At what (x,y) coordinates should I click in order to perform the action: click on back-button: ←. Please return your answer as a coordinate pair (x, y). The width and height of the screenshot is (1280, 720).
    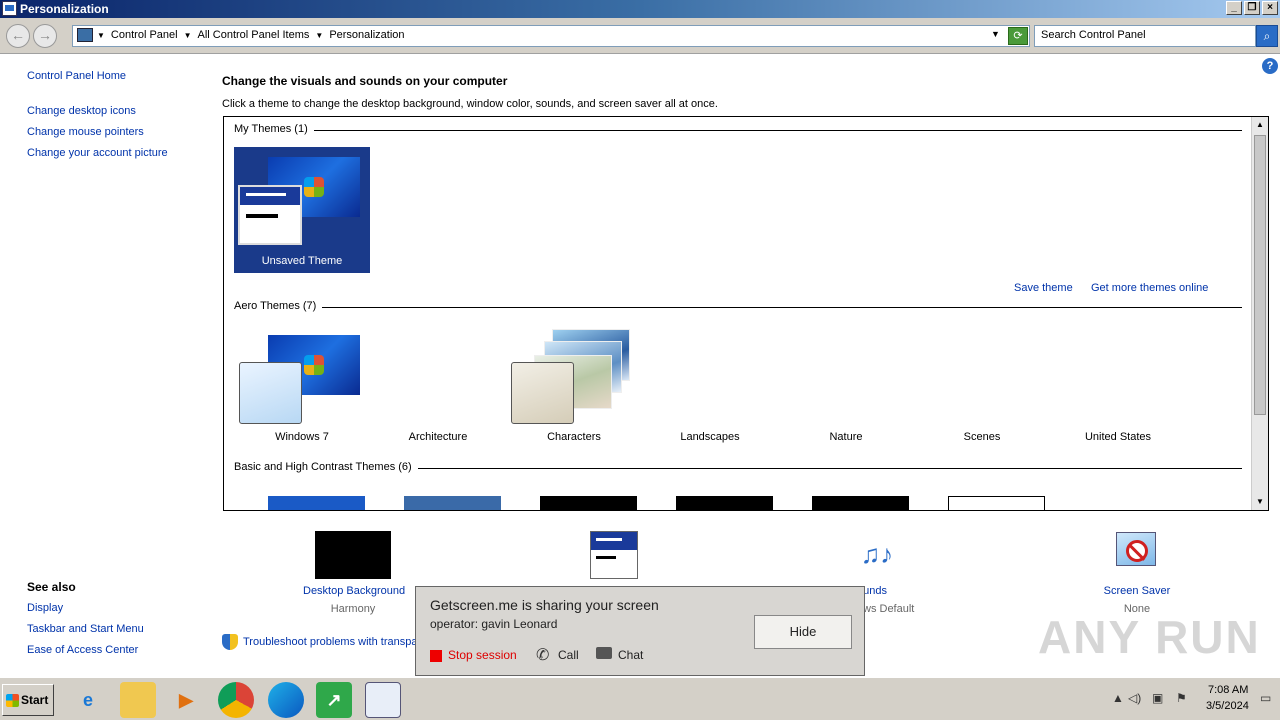
    Looking at the image, I should click on (18, 36).